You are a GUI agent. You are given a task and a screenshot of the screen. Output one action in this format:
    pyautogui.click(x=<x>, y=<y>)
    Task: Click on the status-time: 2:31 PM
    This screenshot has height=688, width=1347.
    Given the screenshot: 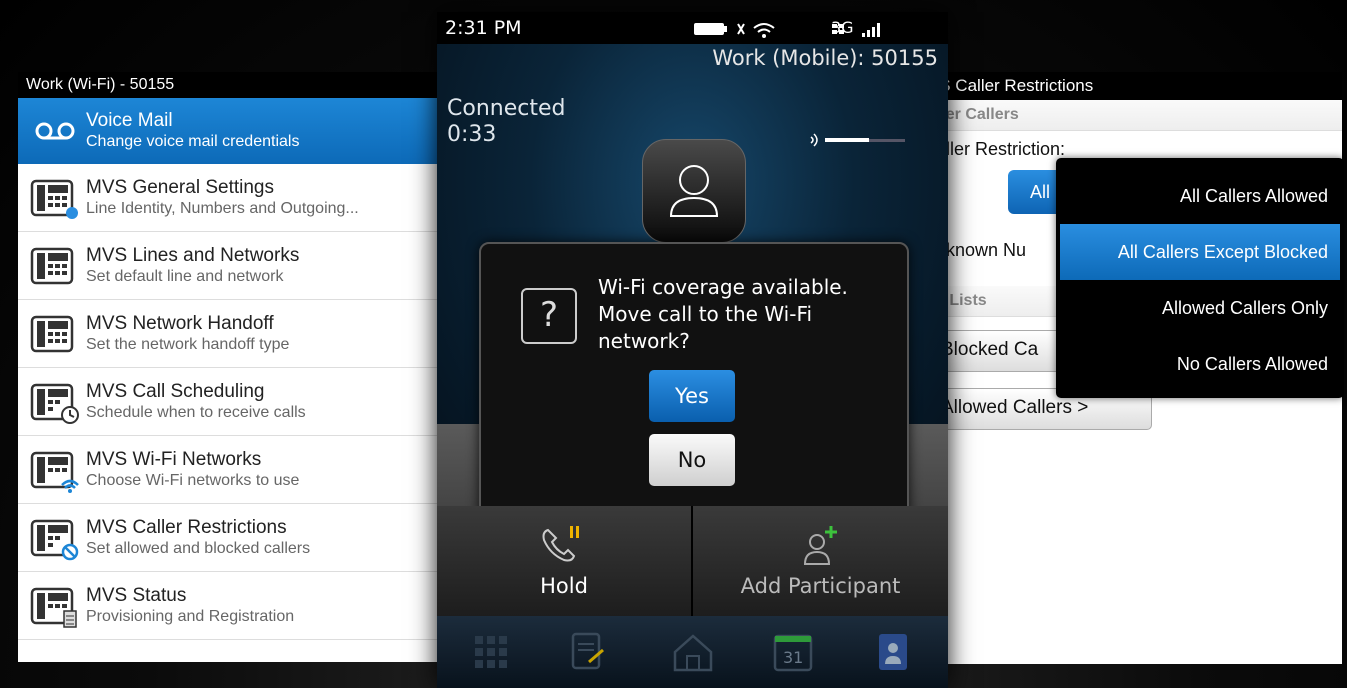 What is the action you would take?
    pyautogui.click(x=483, y=28)
    